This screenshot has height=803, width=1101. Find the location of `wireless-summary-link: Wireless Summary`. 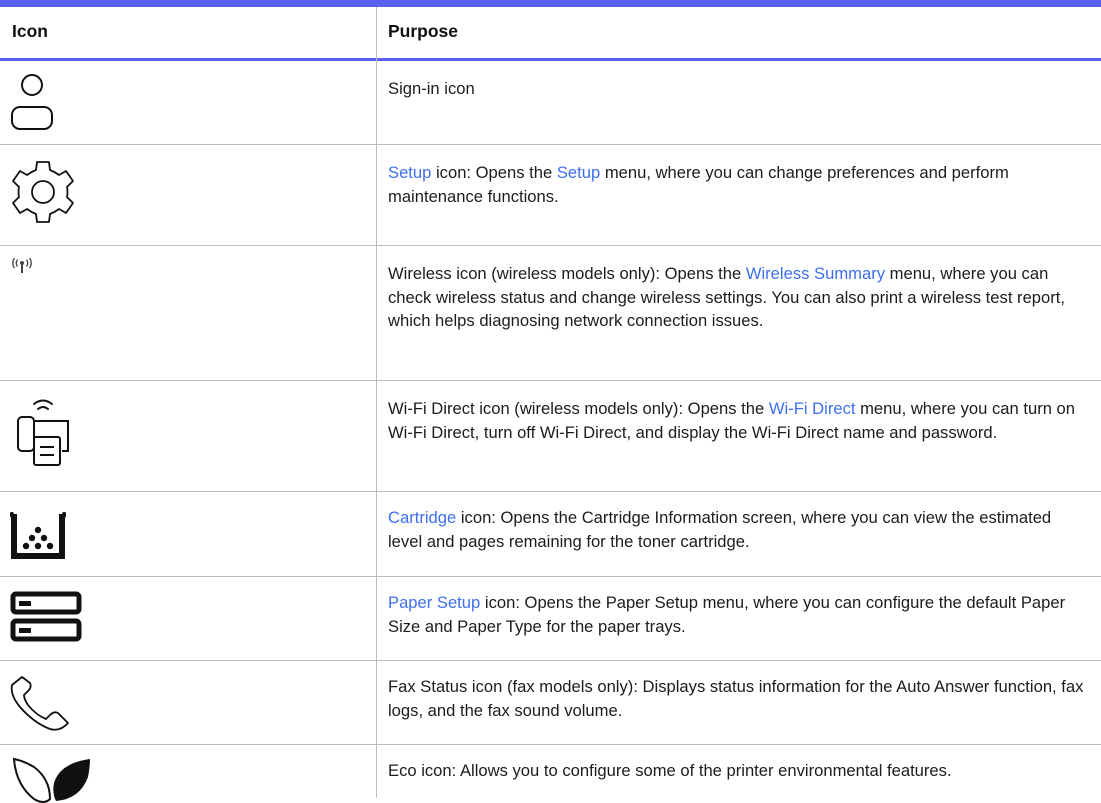

wireless-summary-link: Wireless Summary is located at coordinates (815, 273).